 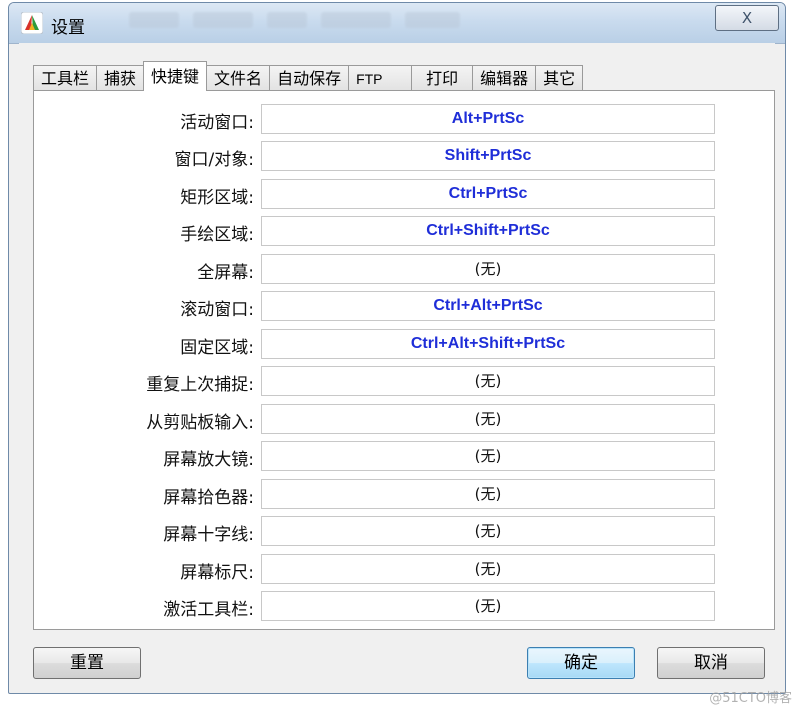 What do you see at coordinates (442, 78) in the screenshot?
I see `tab-print: 打印` at bounding box center [442, 78].